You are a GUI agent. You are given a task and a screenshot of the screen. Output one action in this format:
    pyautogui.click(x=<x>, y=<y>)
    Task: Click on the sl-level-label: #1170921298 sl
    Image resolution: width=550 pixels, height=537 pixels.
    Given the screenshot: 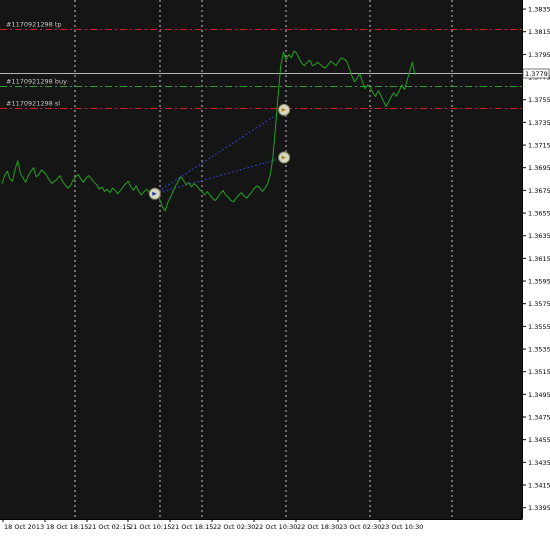 What is the action you would take?
    pyautogui.click(x=33, y=104)
    